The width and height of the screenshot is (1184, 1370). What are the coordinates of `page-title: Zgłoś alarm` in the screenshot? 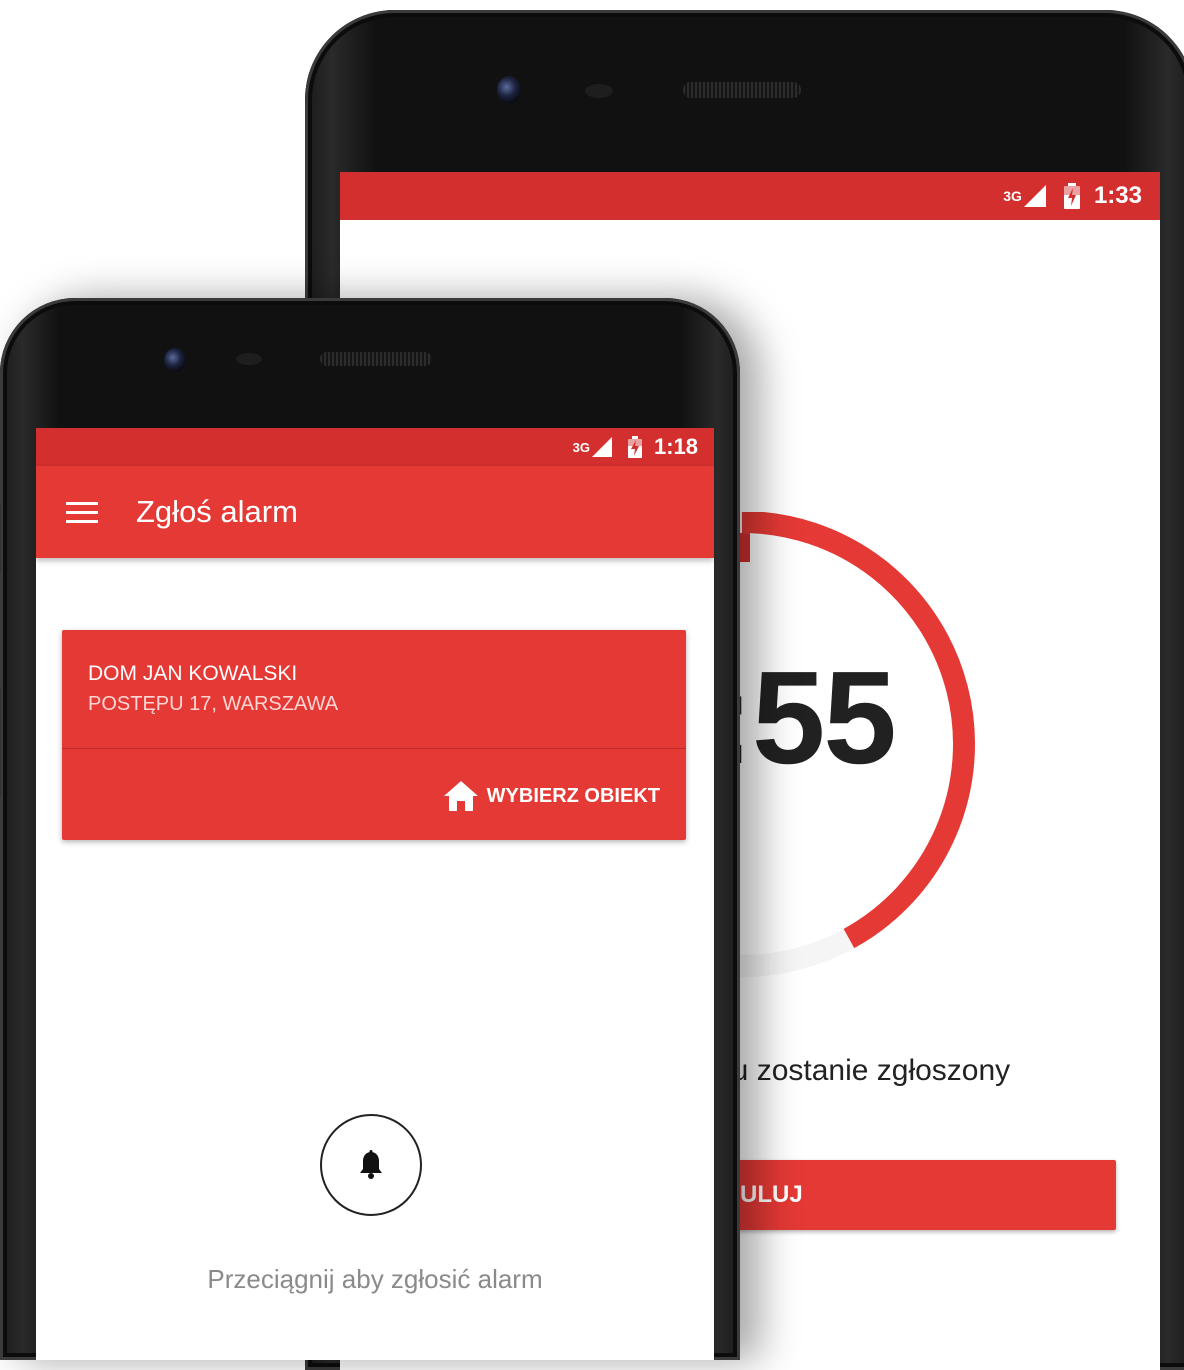 It's located at (217, 511).